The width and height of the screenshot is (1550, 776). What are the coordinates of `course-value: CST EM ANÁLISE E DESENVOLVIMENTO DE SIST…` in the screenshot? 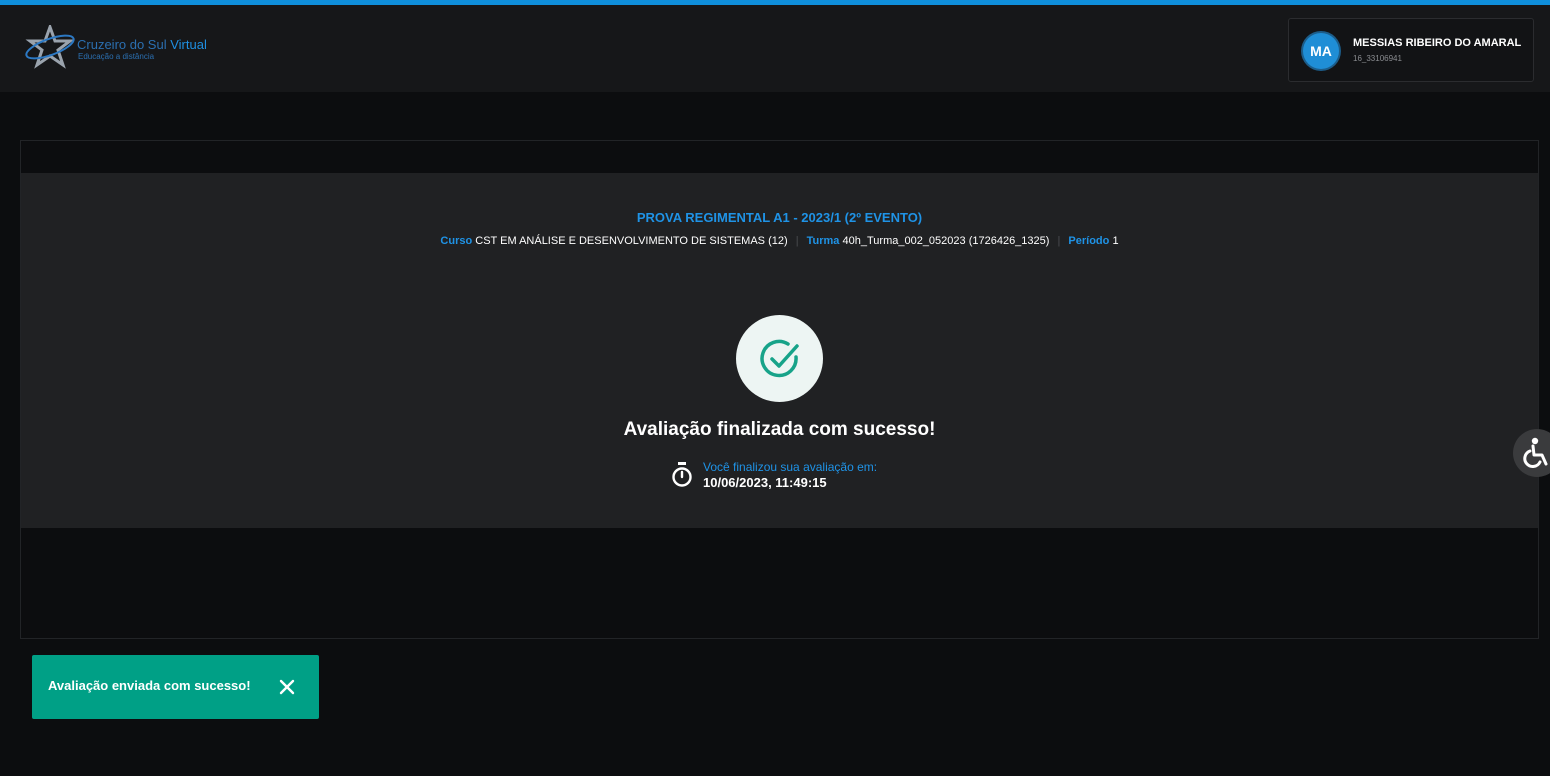 It's located at (631, 241).